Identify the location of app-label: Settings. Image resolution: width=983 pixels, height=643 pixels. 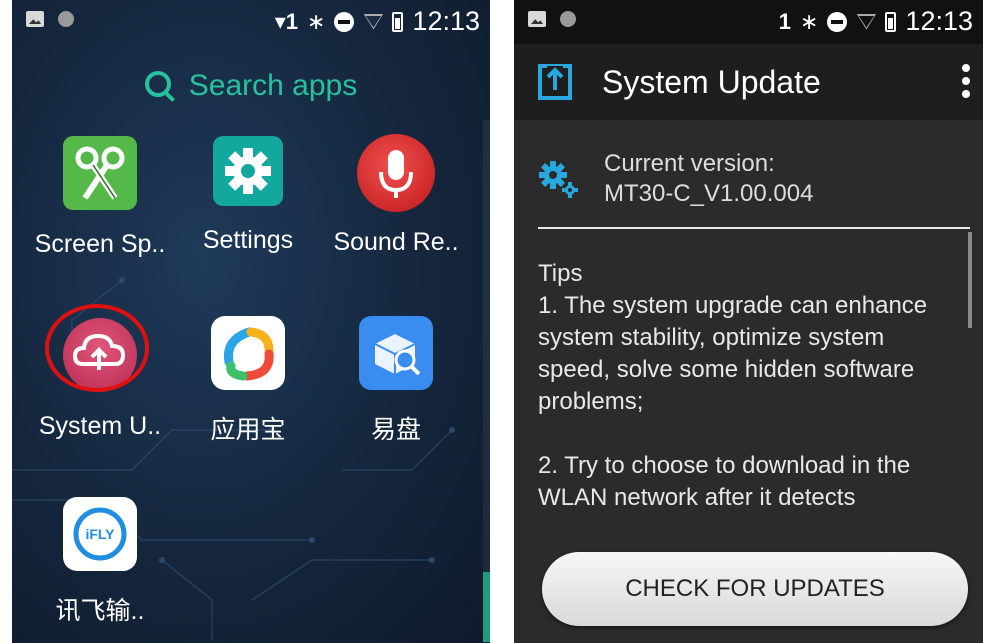
(248, 240).